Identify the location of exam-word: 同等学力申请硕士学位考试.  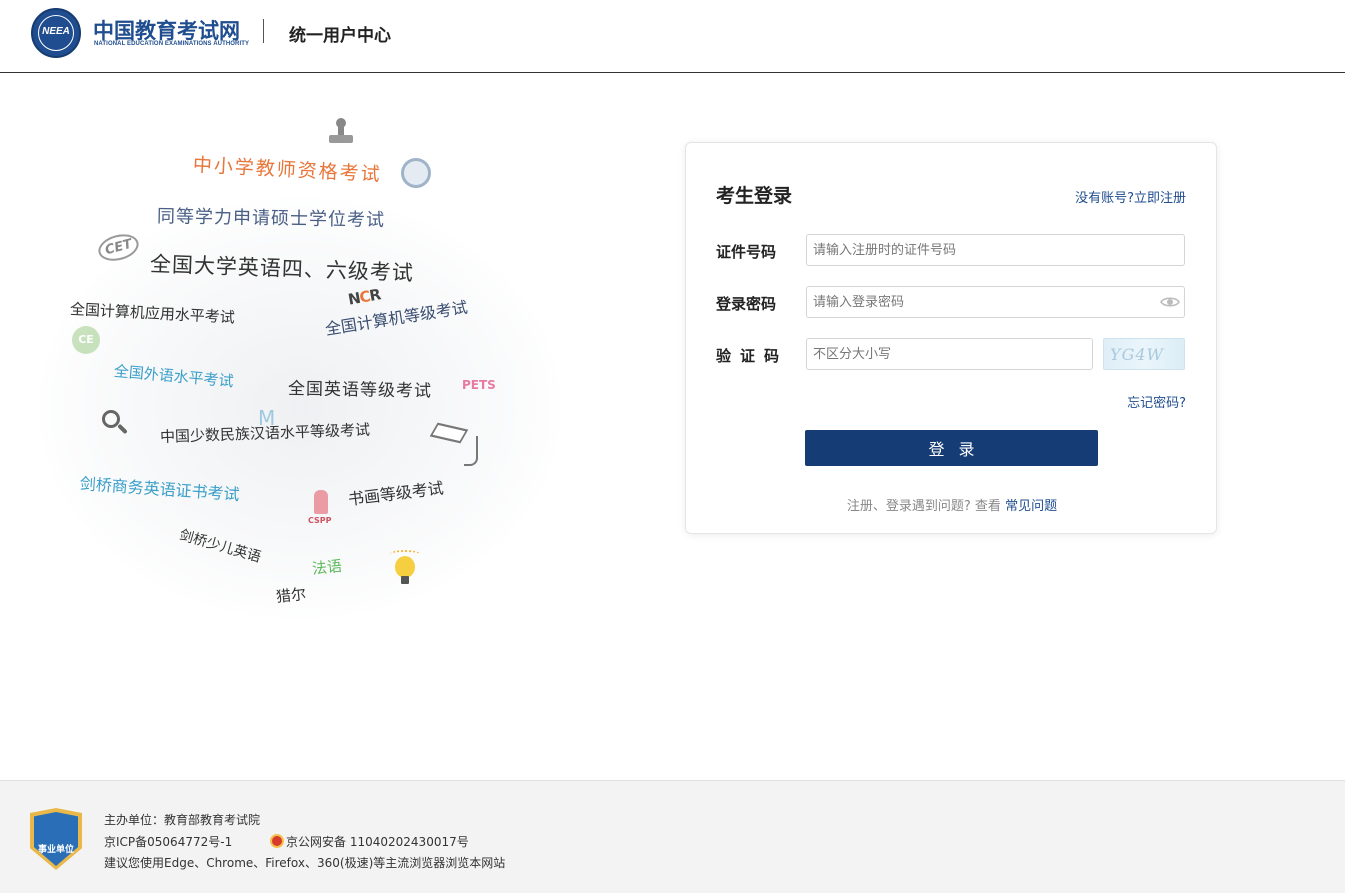
(271, 218).